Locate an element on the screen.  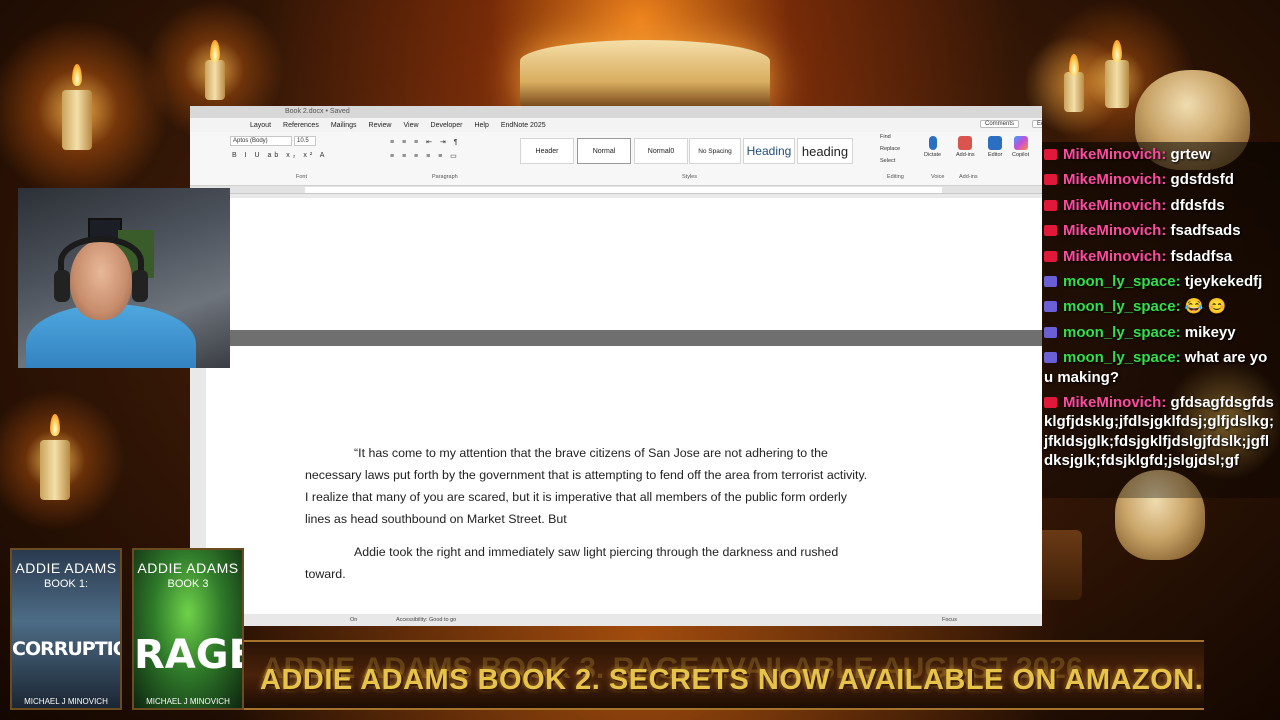
menu-mailings: Mailings is located at coordinates (344, 125).